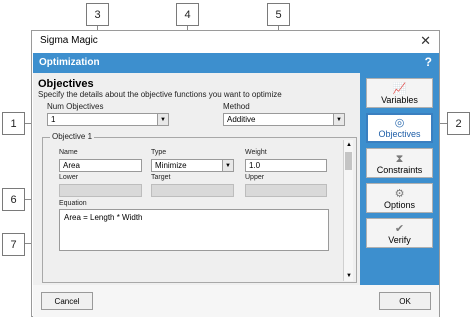 Image resolution: width=474 pixels, height=319 pixels. What do you see at coordinates (72, 136) in the screenshot?
I see `objective-frame-label: Objective 1` at bounding box center [72, 136].